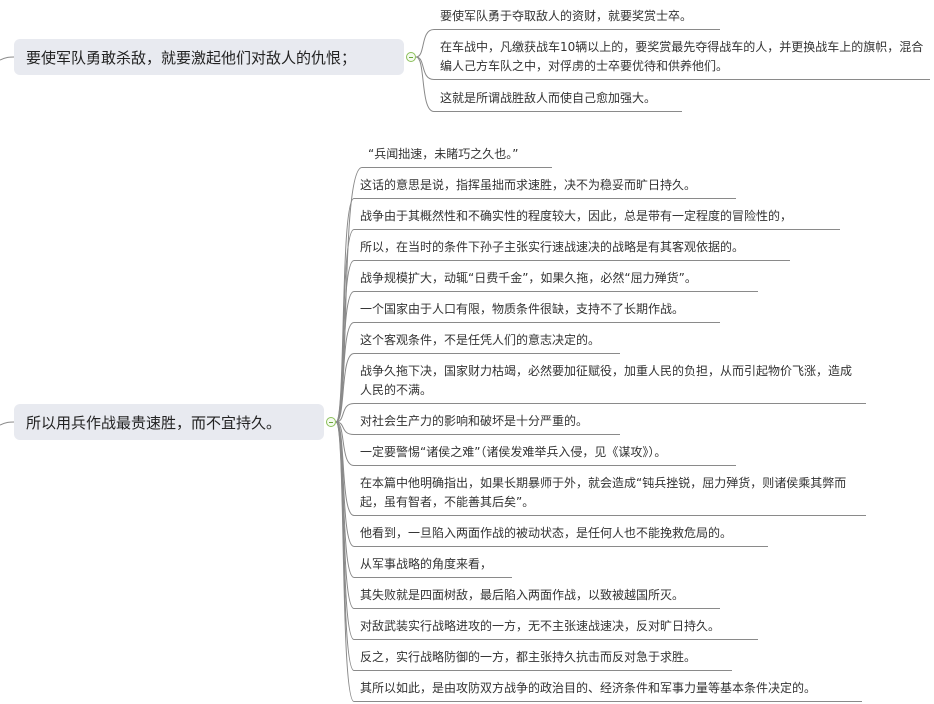 The width and height of the screenshot is (934, 704). What do you see at coordinates (487, 422) in the screenshot?
I see `leaf-node: 对社会生产力的影响和破坏是十分严重的。` at bounding box center [487, 422].